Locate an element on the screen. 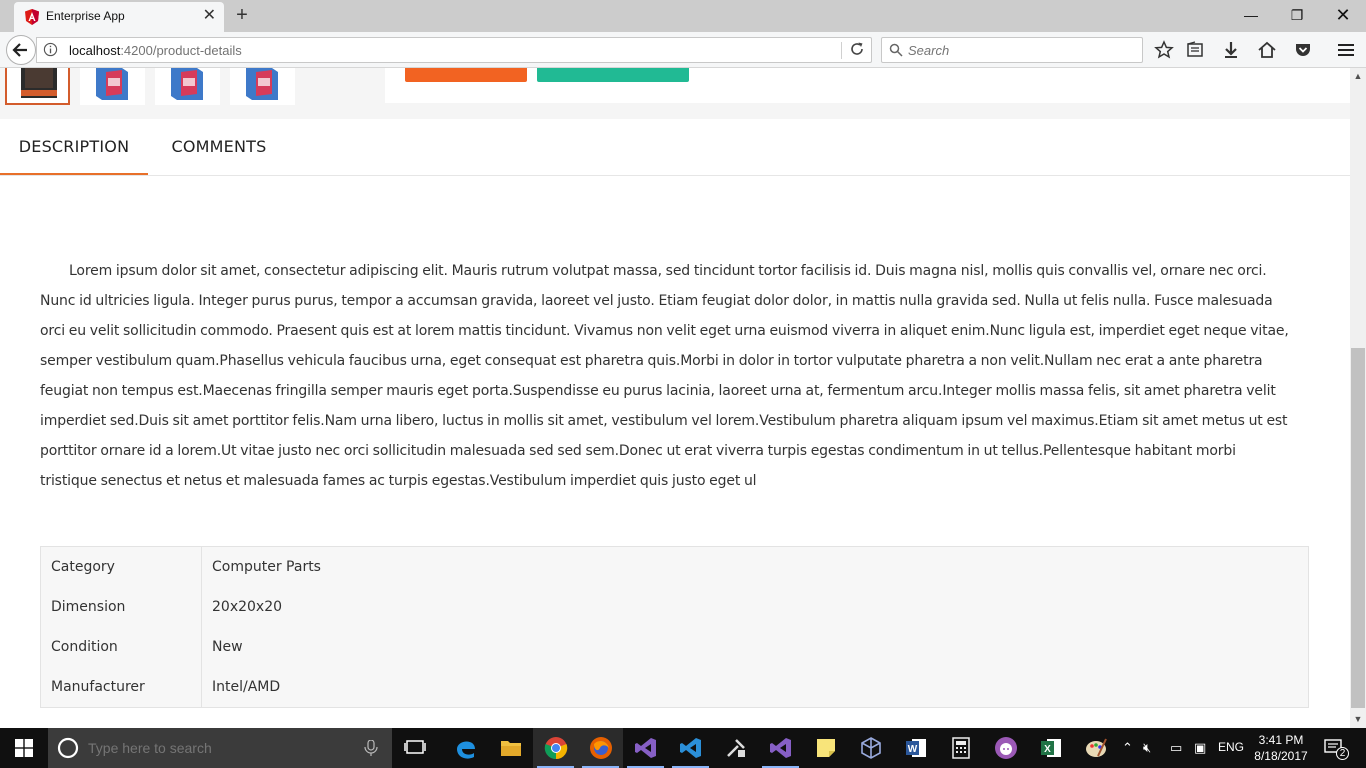 The image size is (1366, 768). firefox-icon is located at coordinates (601, 748).